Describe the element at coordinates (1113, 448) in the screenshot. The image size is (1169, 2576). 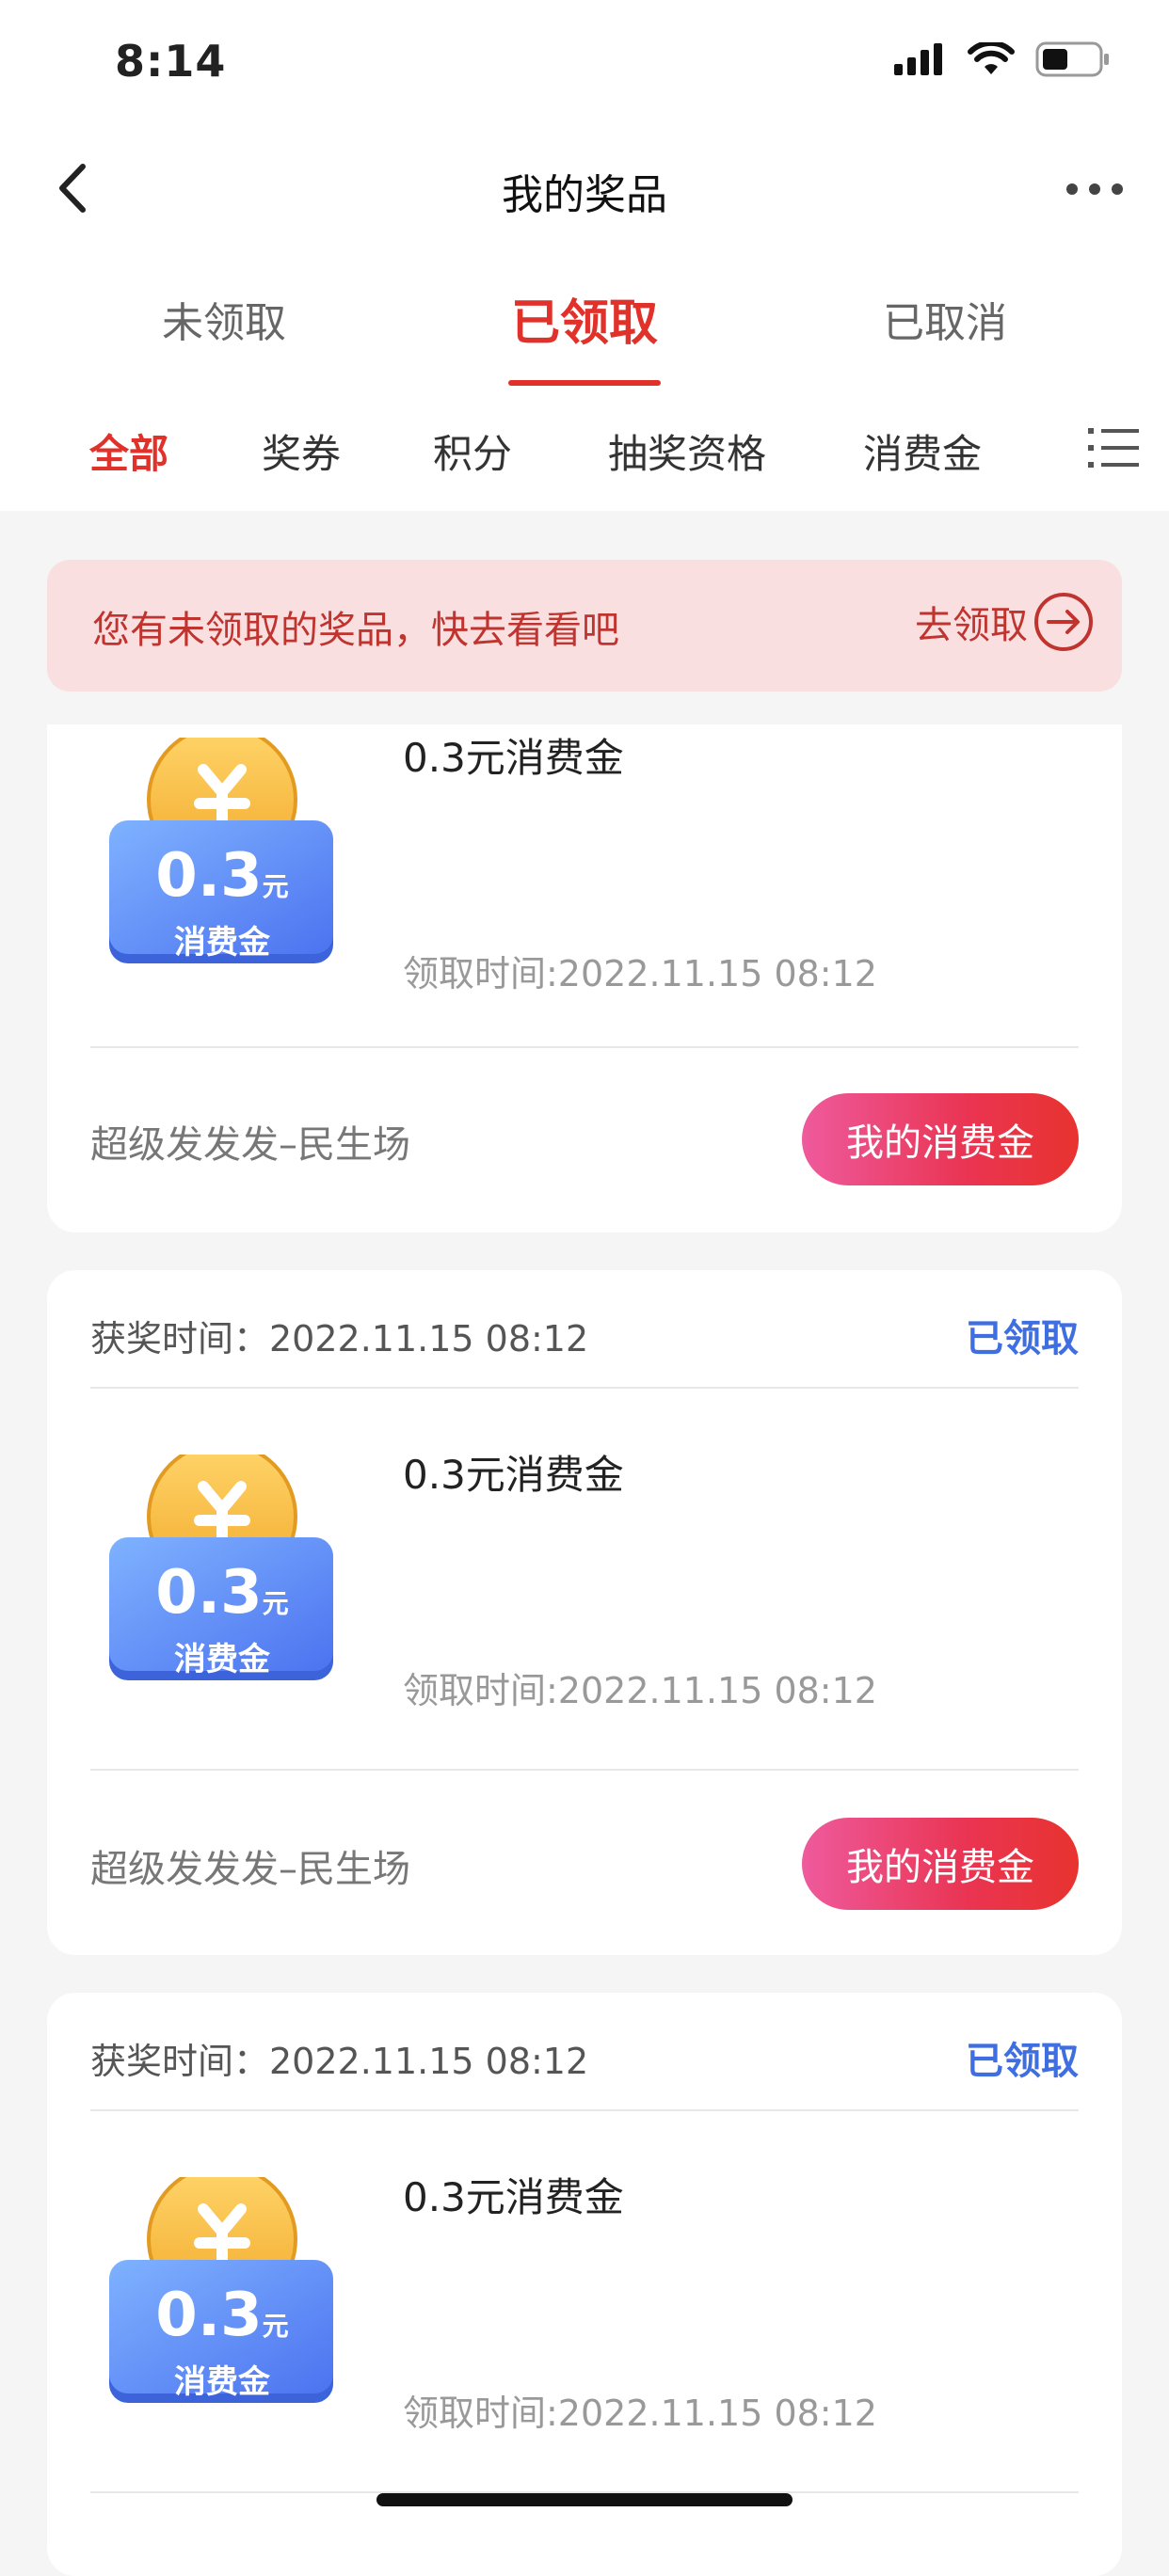
I see `list-menu-icon` at that location.